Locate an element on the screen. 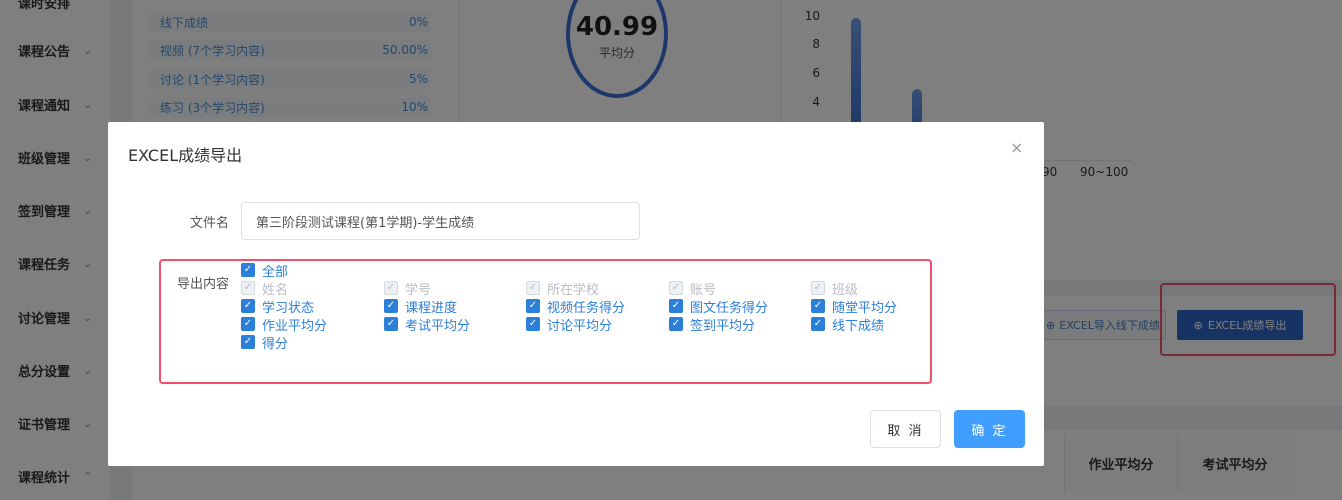  checkbox-label: 作业平均分 is located at coordinates (295, 326).